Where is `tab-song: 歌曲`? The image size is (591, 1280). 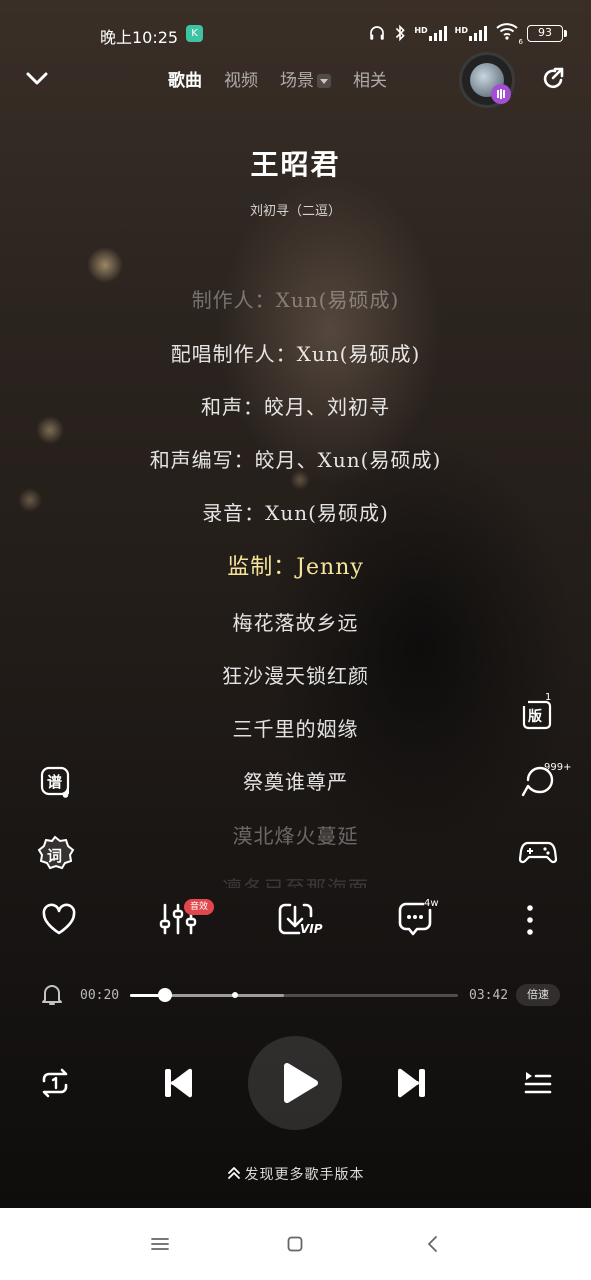
tab-song: 歌曲 is located at coordinates (185, 78).